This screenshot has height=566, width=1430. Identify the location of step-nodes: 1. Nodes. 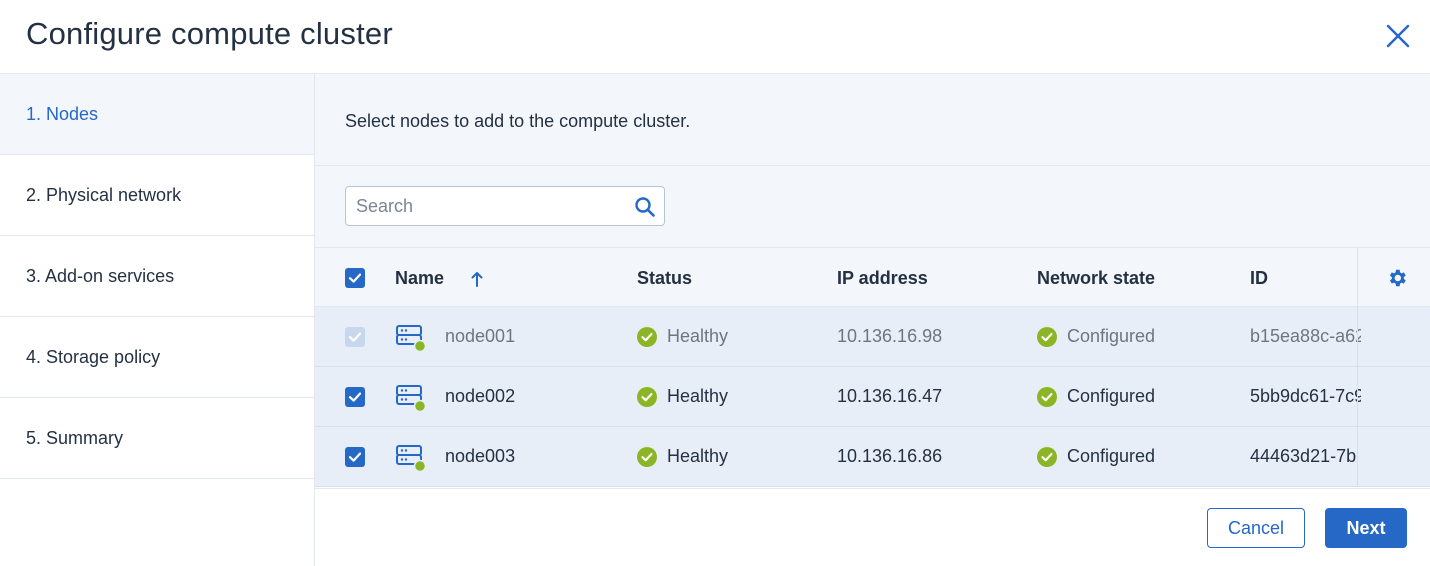
(157, 114).